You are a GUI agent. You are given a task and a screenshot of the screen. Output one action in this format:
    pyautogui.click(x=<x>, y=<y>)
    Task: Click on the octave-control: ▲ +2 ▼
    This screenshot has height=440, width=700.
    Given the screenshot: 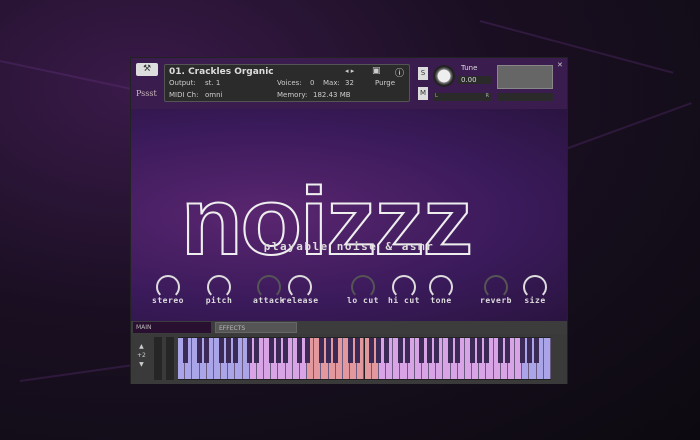 What is the action you would take?
    pyautogui.click(x=141, y=355)
    